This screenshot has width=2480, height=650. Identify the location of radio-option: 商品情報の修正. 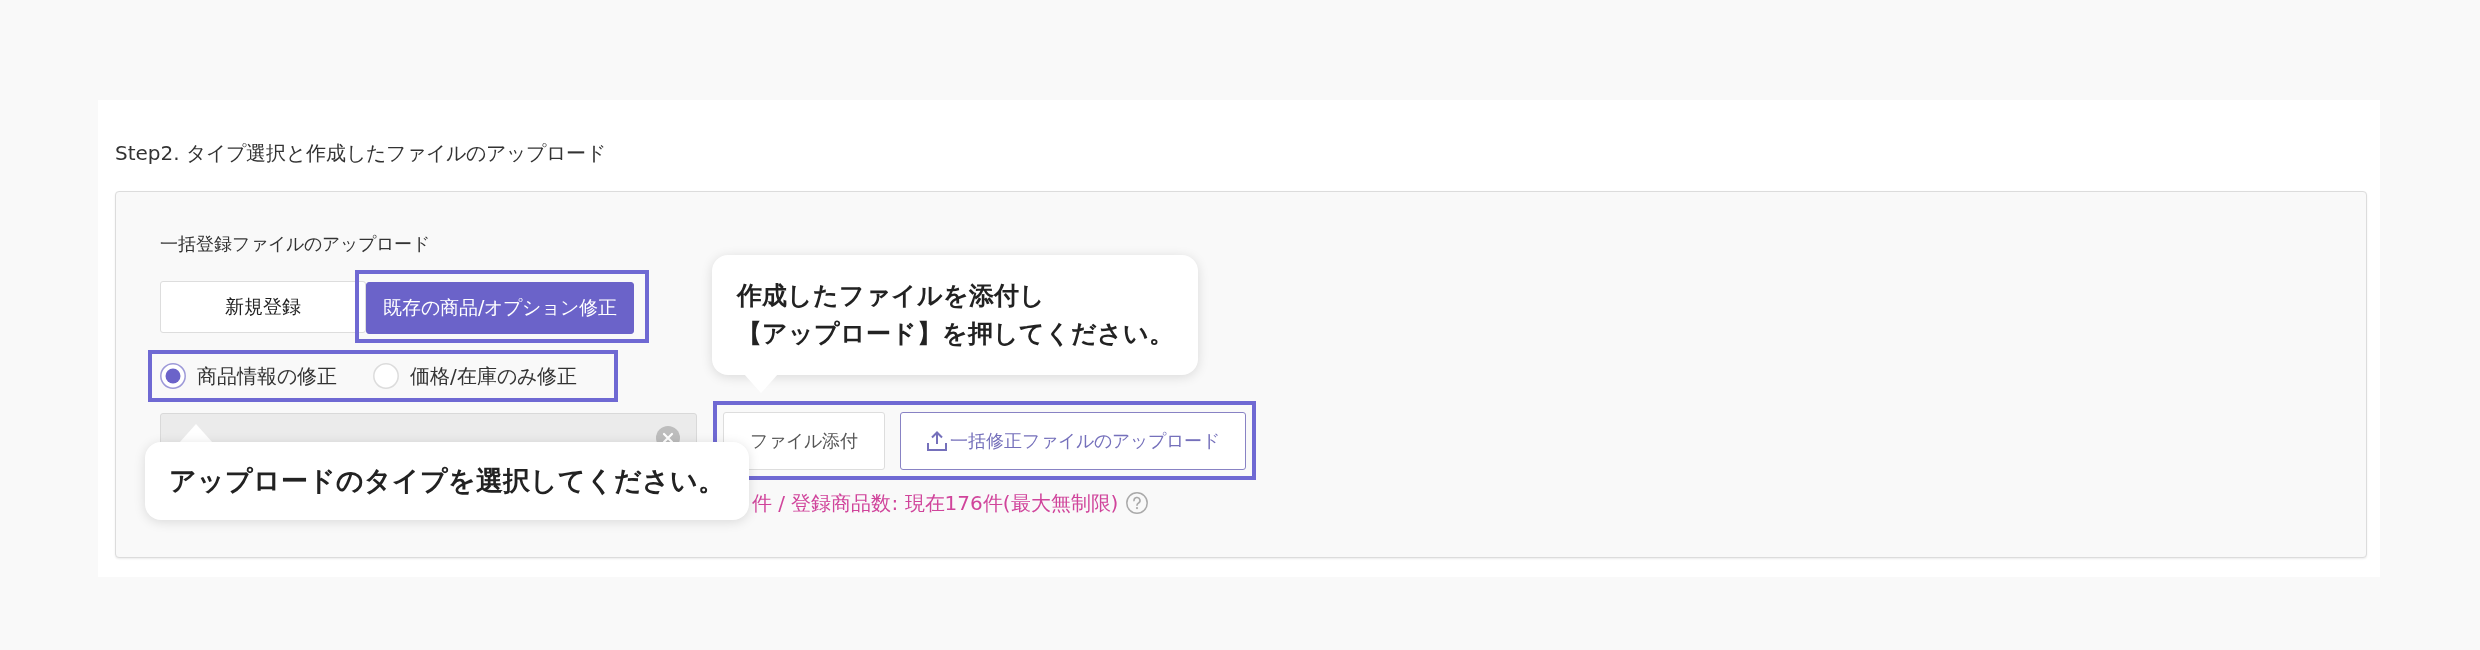
(248, 376).